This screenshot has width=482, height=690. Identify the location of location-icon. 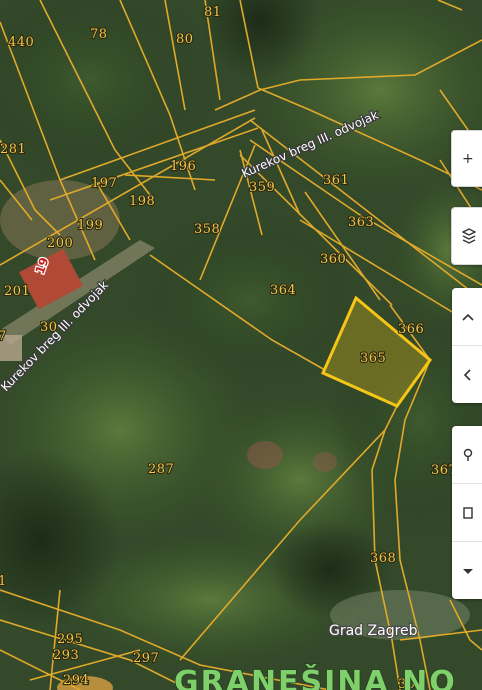
(468, 454).